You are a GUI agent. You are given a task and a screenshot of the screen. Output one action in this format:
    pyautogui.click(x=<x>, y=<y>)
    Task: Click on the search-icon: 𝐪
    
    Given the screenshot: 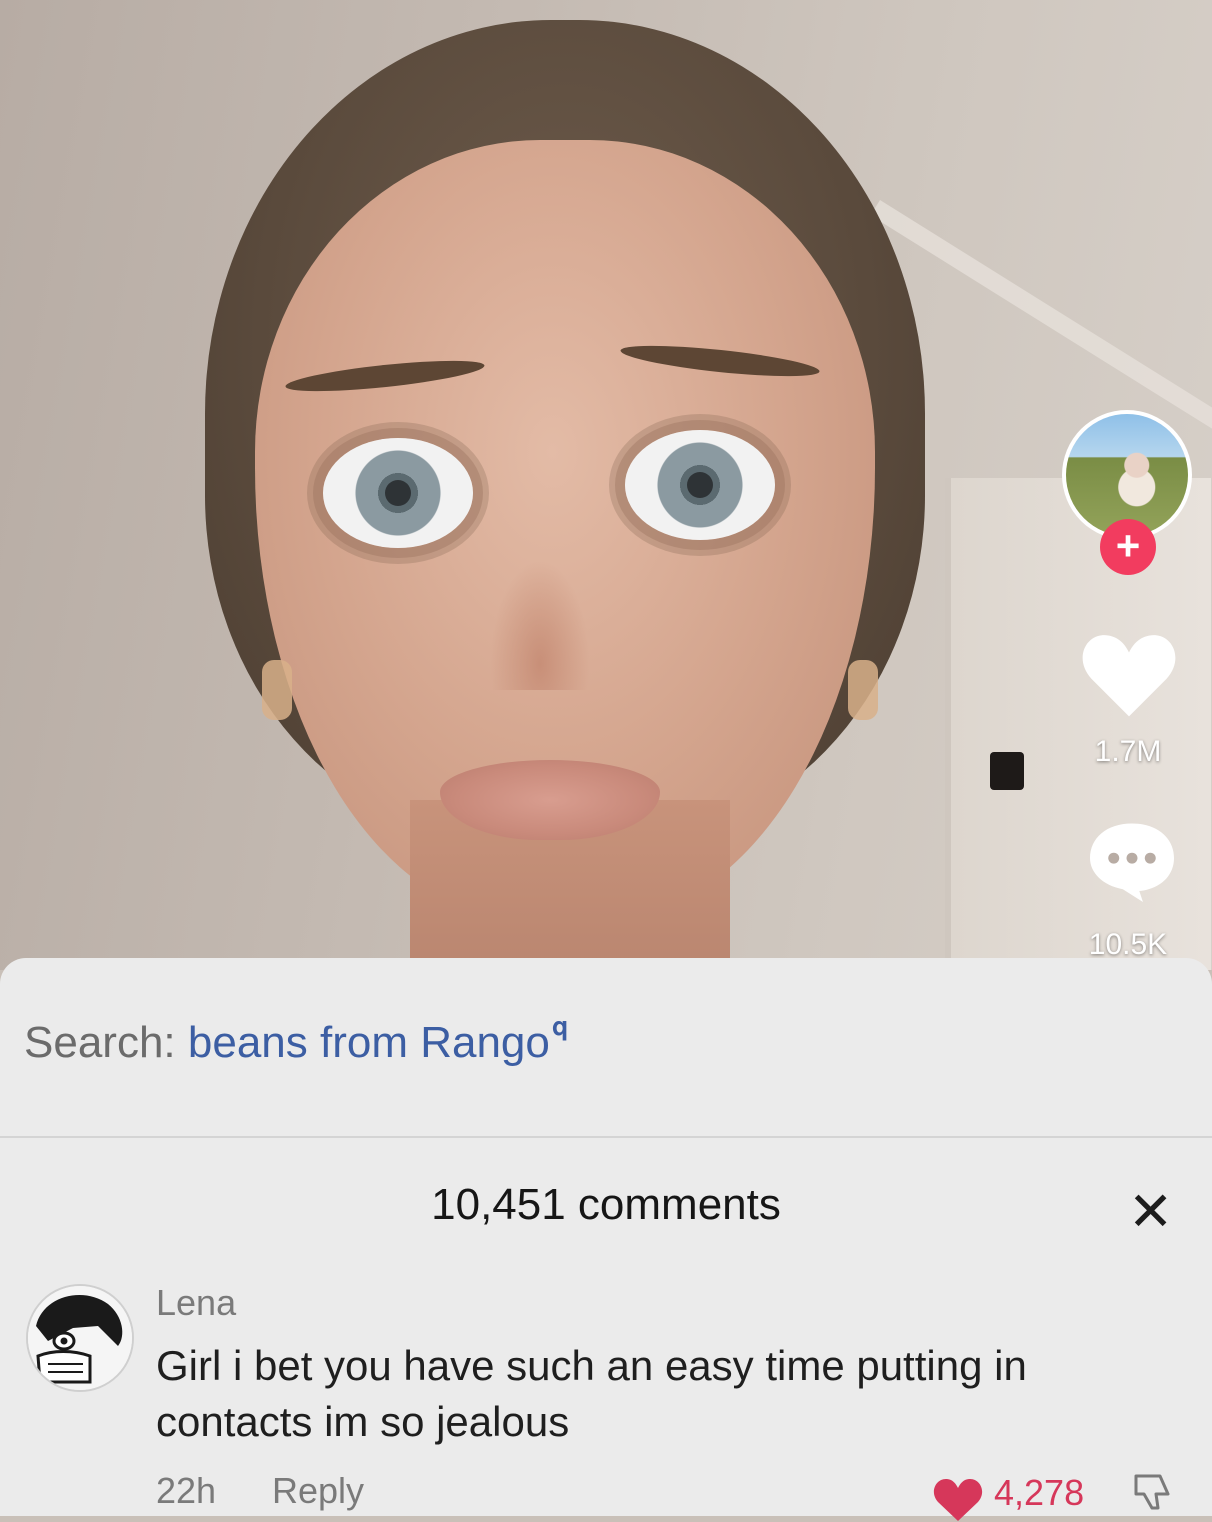 What is the action you would take?
    pyautogui.click(x=560, y=1026)
    